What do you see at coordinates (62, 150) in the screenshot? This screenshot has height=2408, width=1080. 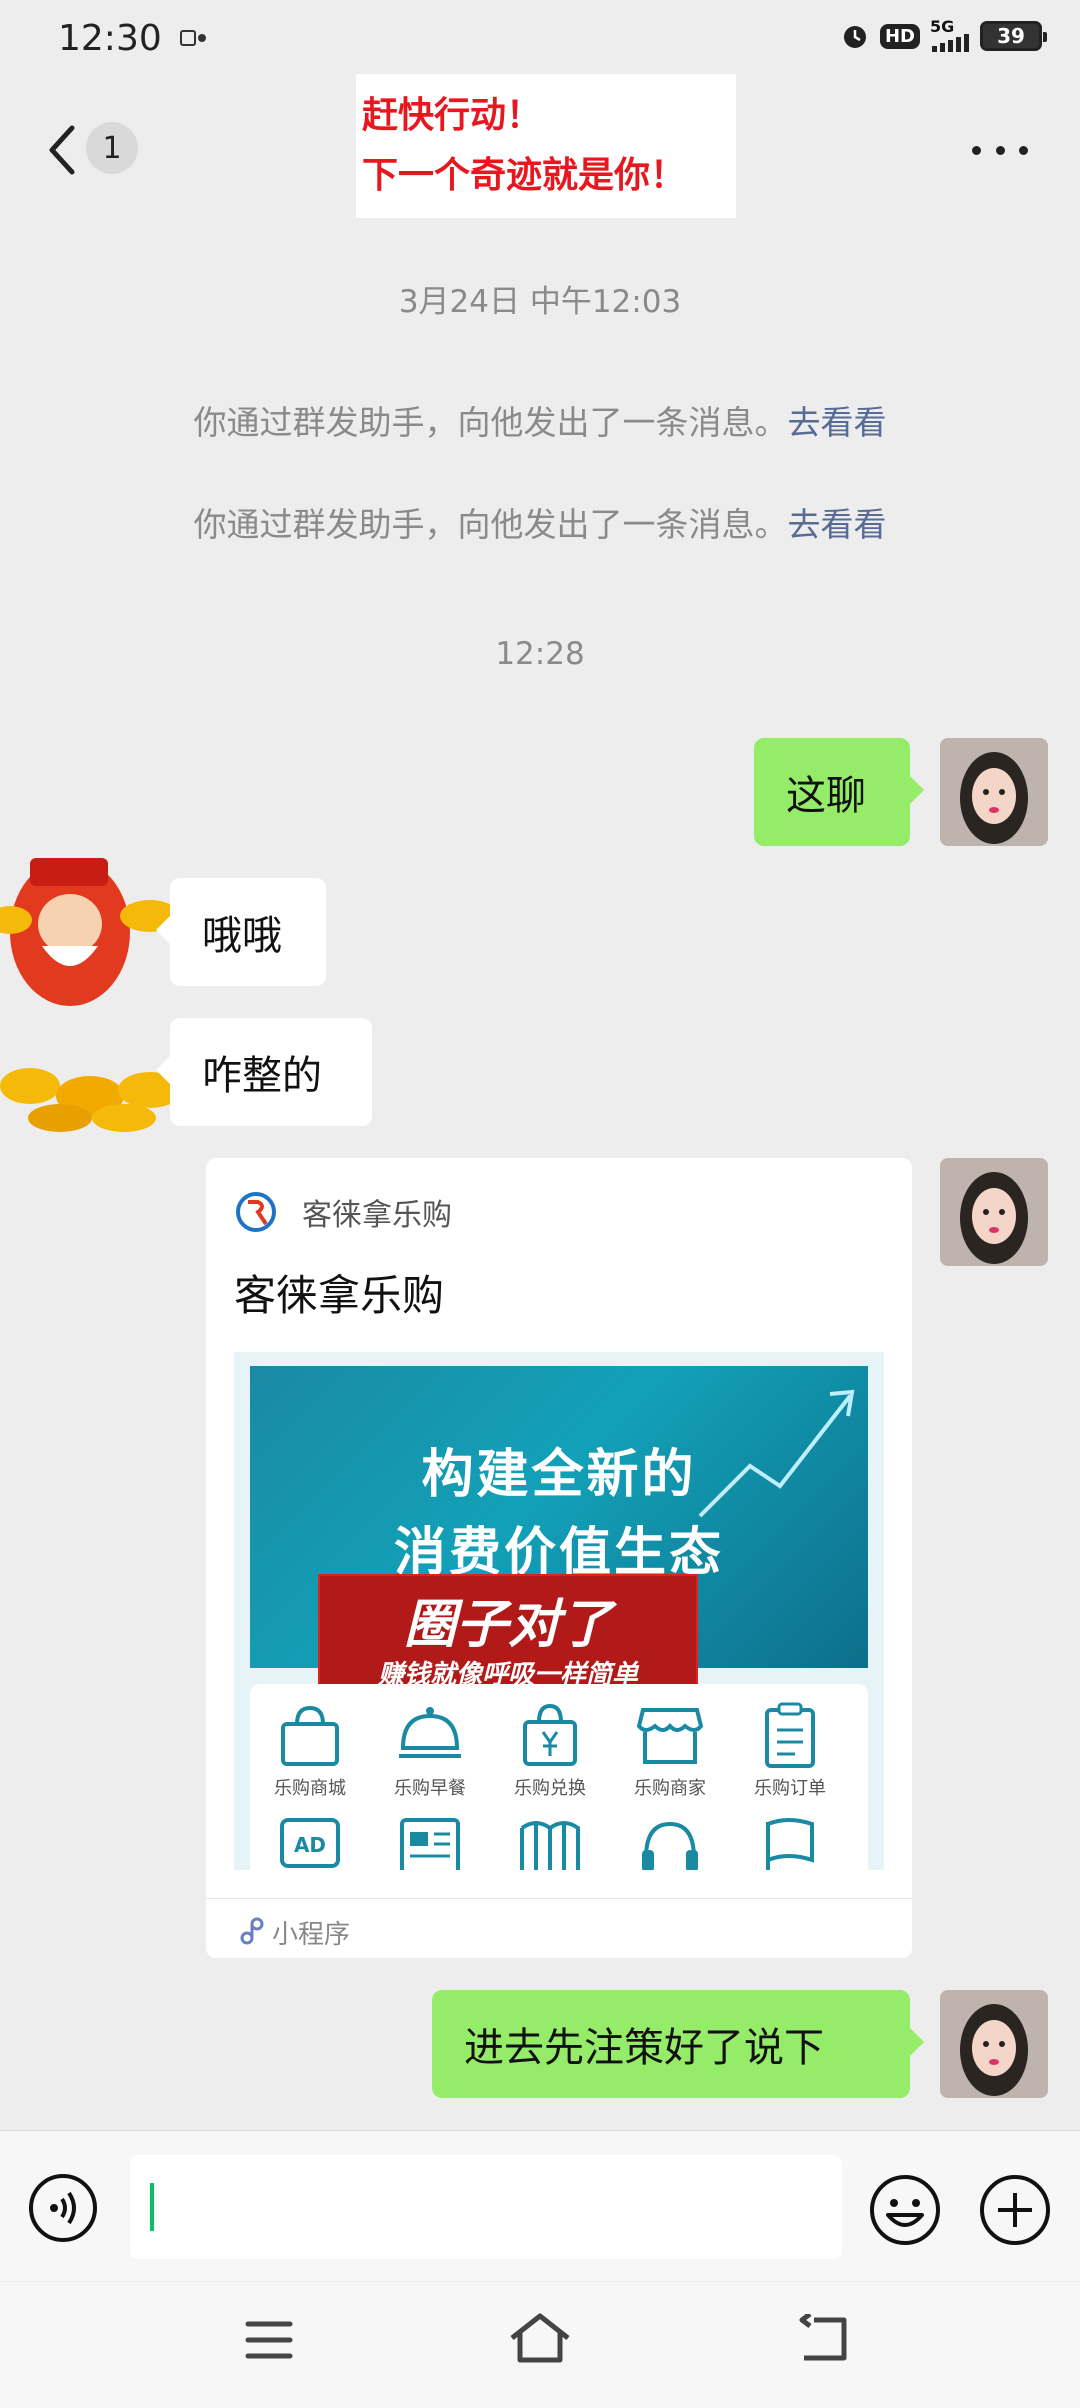 I see `back-button` at bounding box center [62, 150].